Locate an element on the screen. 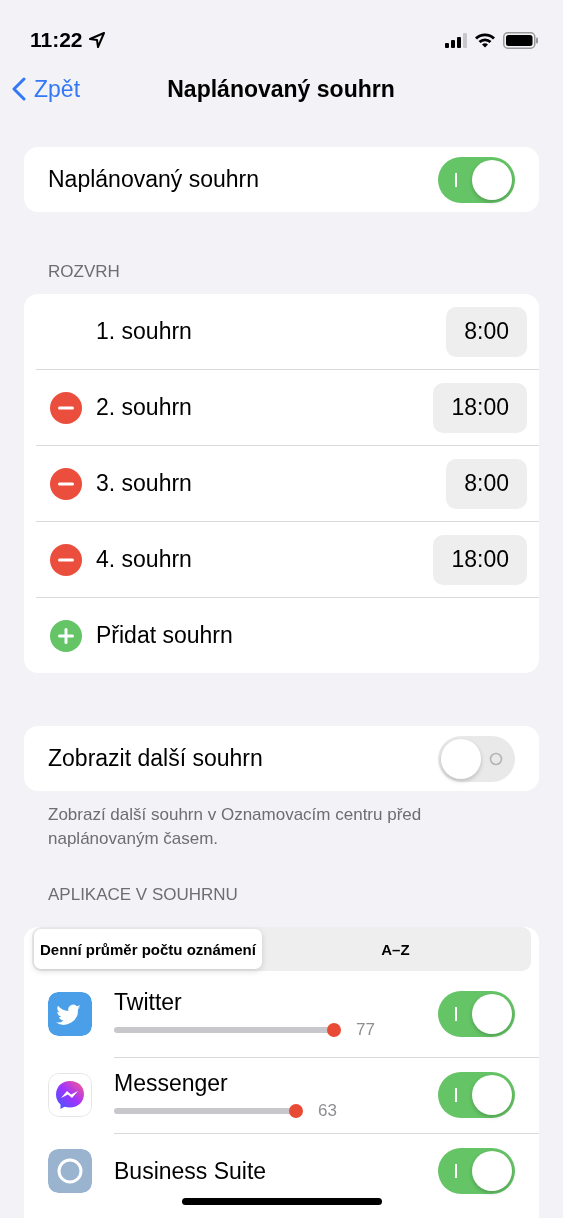  count-value: 77 is located at coordinates (365, 1029).